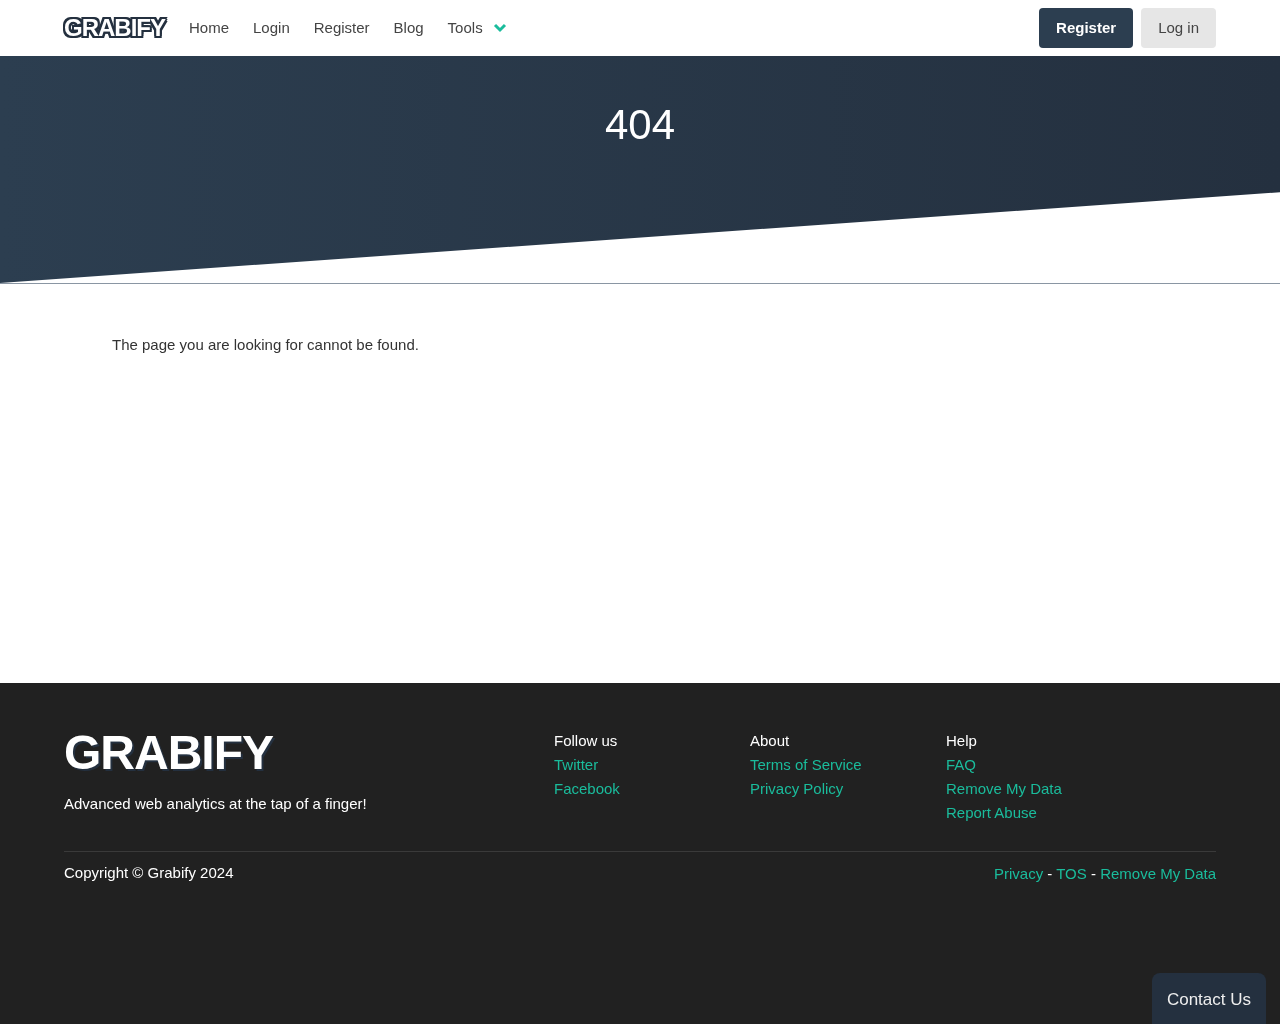 The height and width of the screenshot is (1024, 1280). Describe the element at coordinates (1086, 28) in the screenshot. I see `register-button: Register` at that location.